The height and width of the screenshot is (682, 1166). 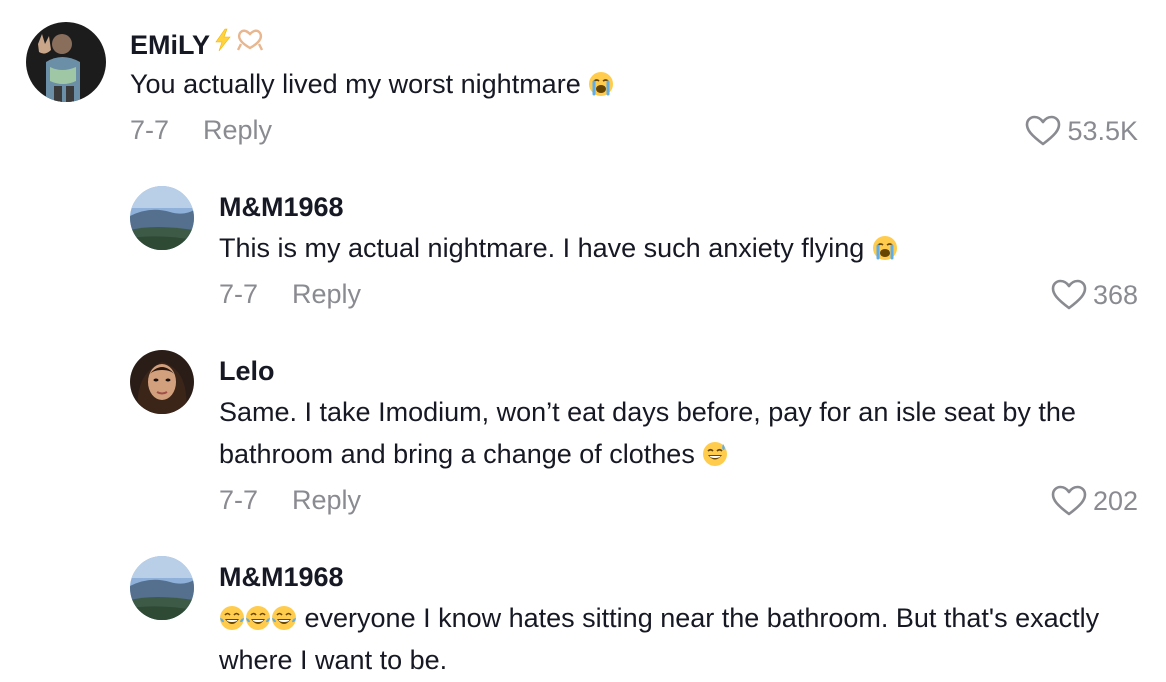 I want to click on like-button: 368, so click(x=1094, y=295).